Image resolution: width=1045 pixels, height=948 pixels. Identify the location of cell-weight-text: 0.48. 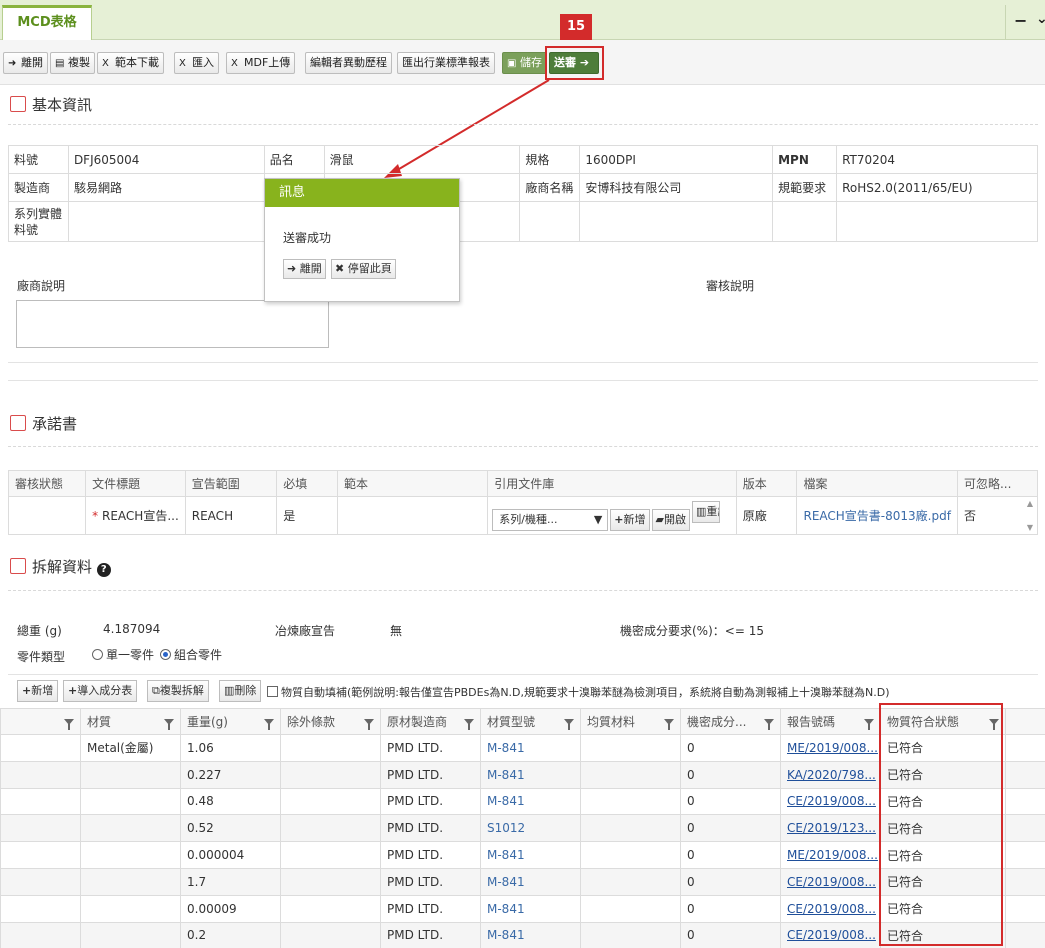
(200, 801).